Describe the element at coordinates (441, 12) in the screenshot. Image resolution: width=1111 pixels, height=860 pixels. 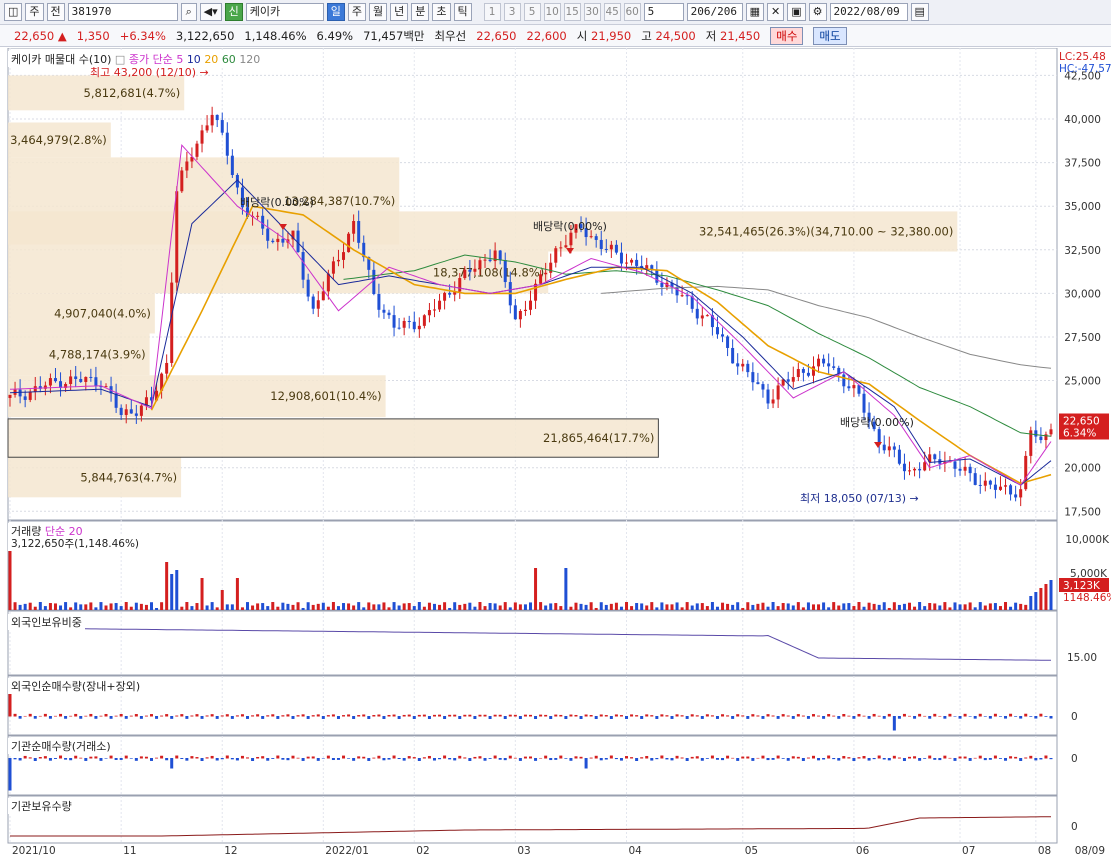
I see `period-second: 초` at that location.